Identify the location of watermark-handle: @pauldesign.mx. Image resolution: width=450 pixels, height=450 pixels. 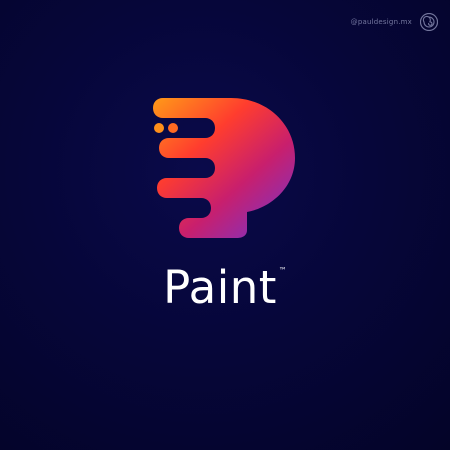
(381, 22).